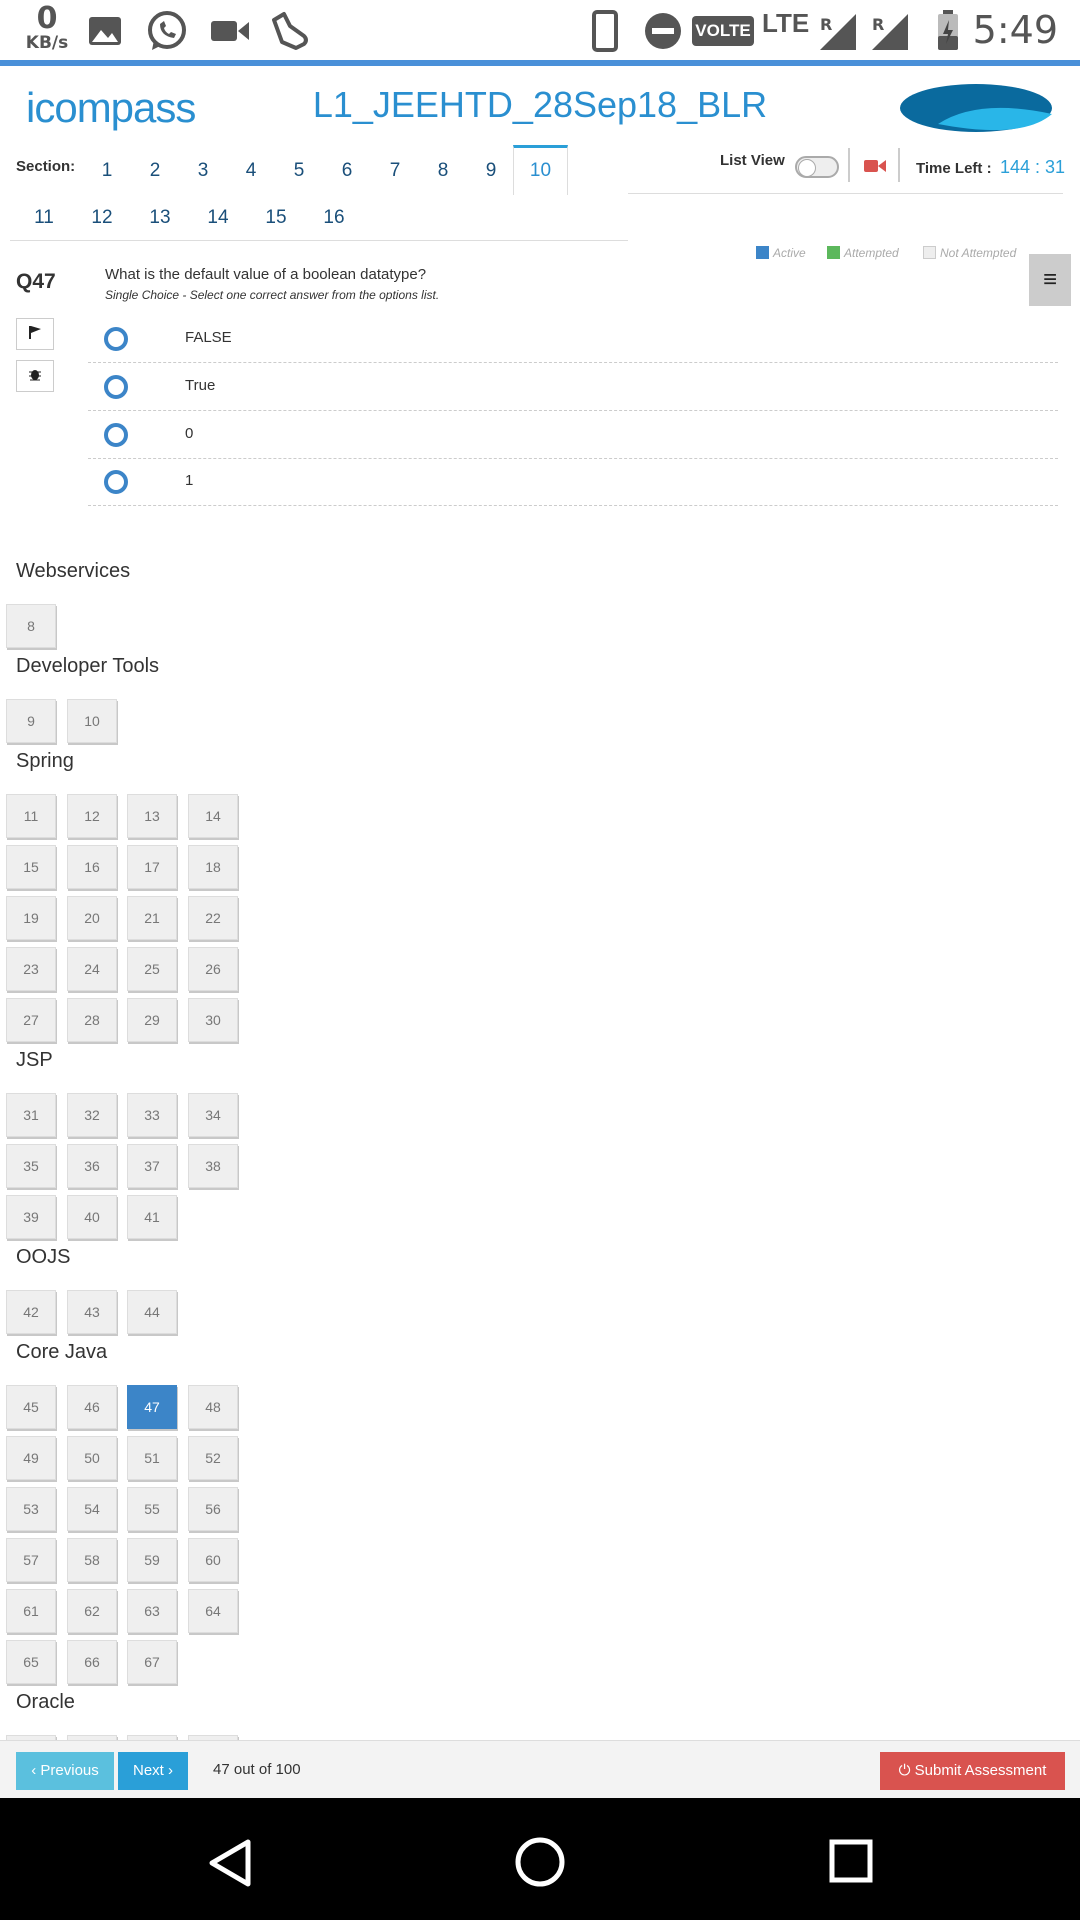 The image size is (1080, 1920). Describe the element at coordinates (160, 218) in the screenshot. I see `section-tab-13: 13` at that location.